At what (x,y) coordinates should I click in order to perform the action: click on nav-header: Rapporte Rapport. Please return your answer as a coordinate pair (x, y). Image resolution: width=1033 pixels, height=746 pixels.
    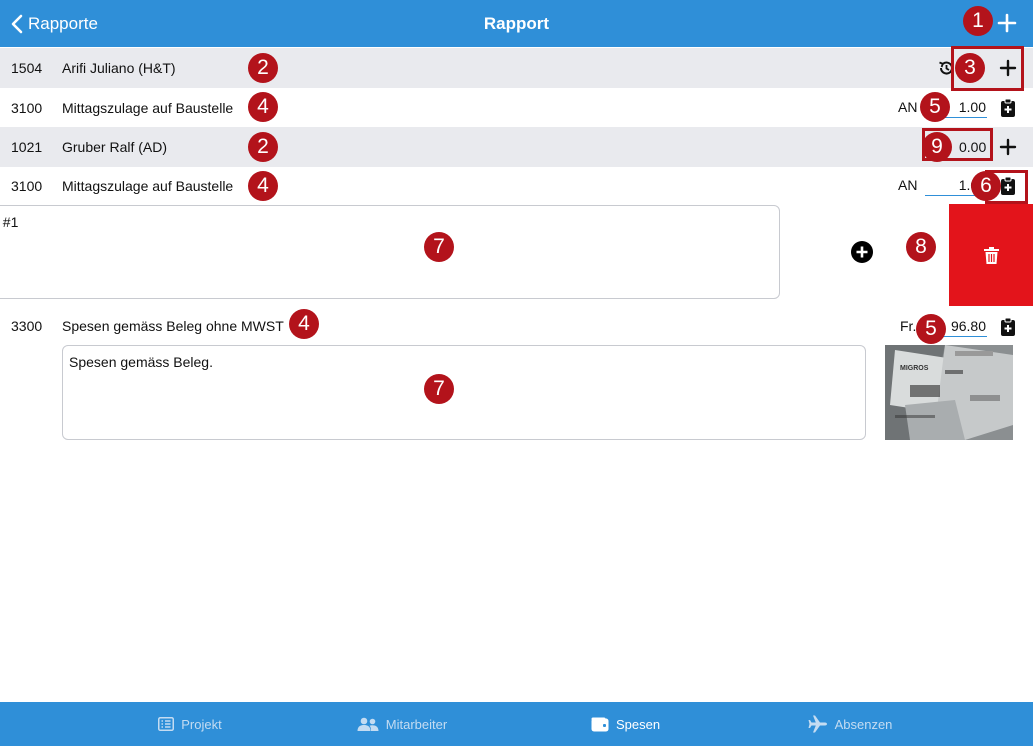
    Looking at the image, I should click on (516, 23).